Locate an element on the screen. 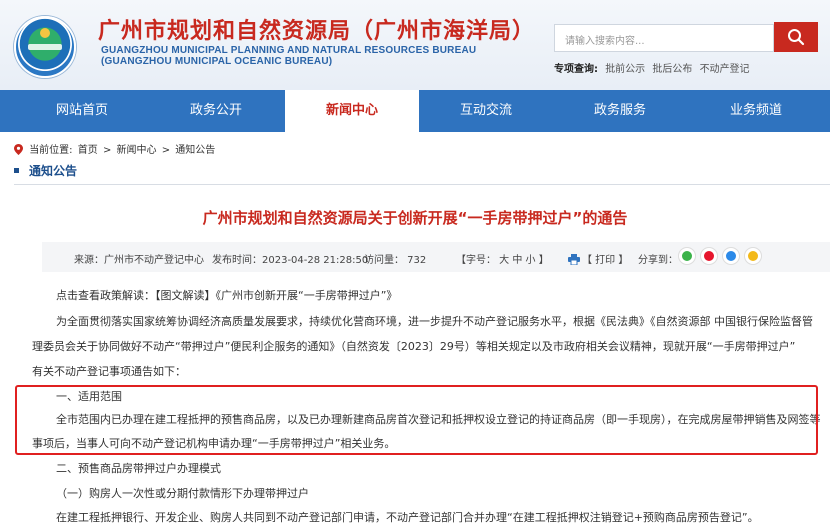  quick-query: 专项查询: 批前公示 批后公布 不动产登记 is located at coordinates (652, 67).